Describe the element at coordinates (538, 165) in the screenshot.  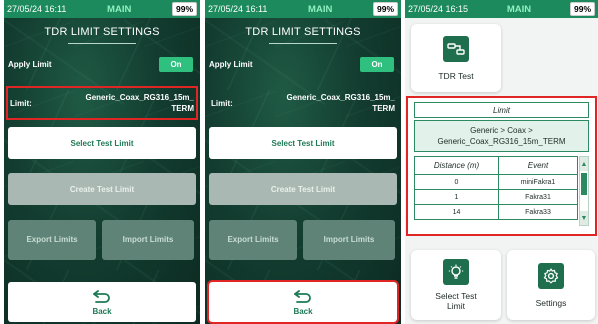
I see `column-header-event: Event` at that location.